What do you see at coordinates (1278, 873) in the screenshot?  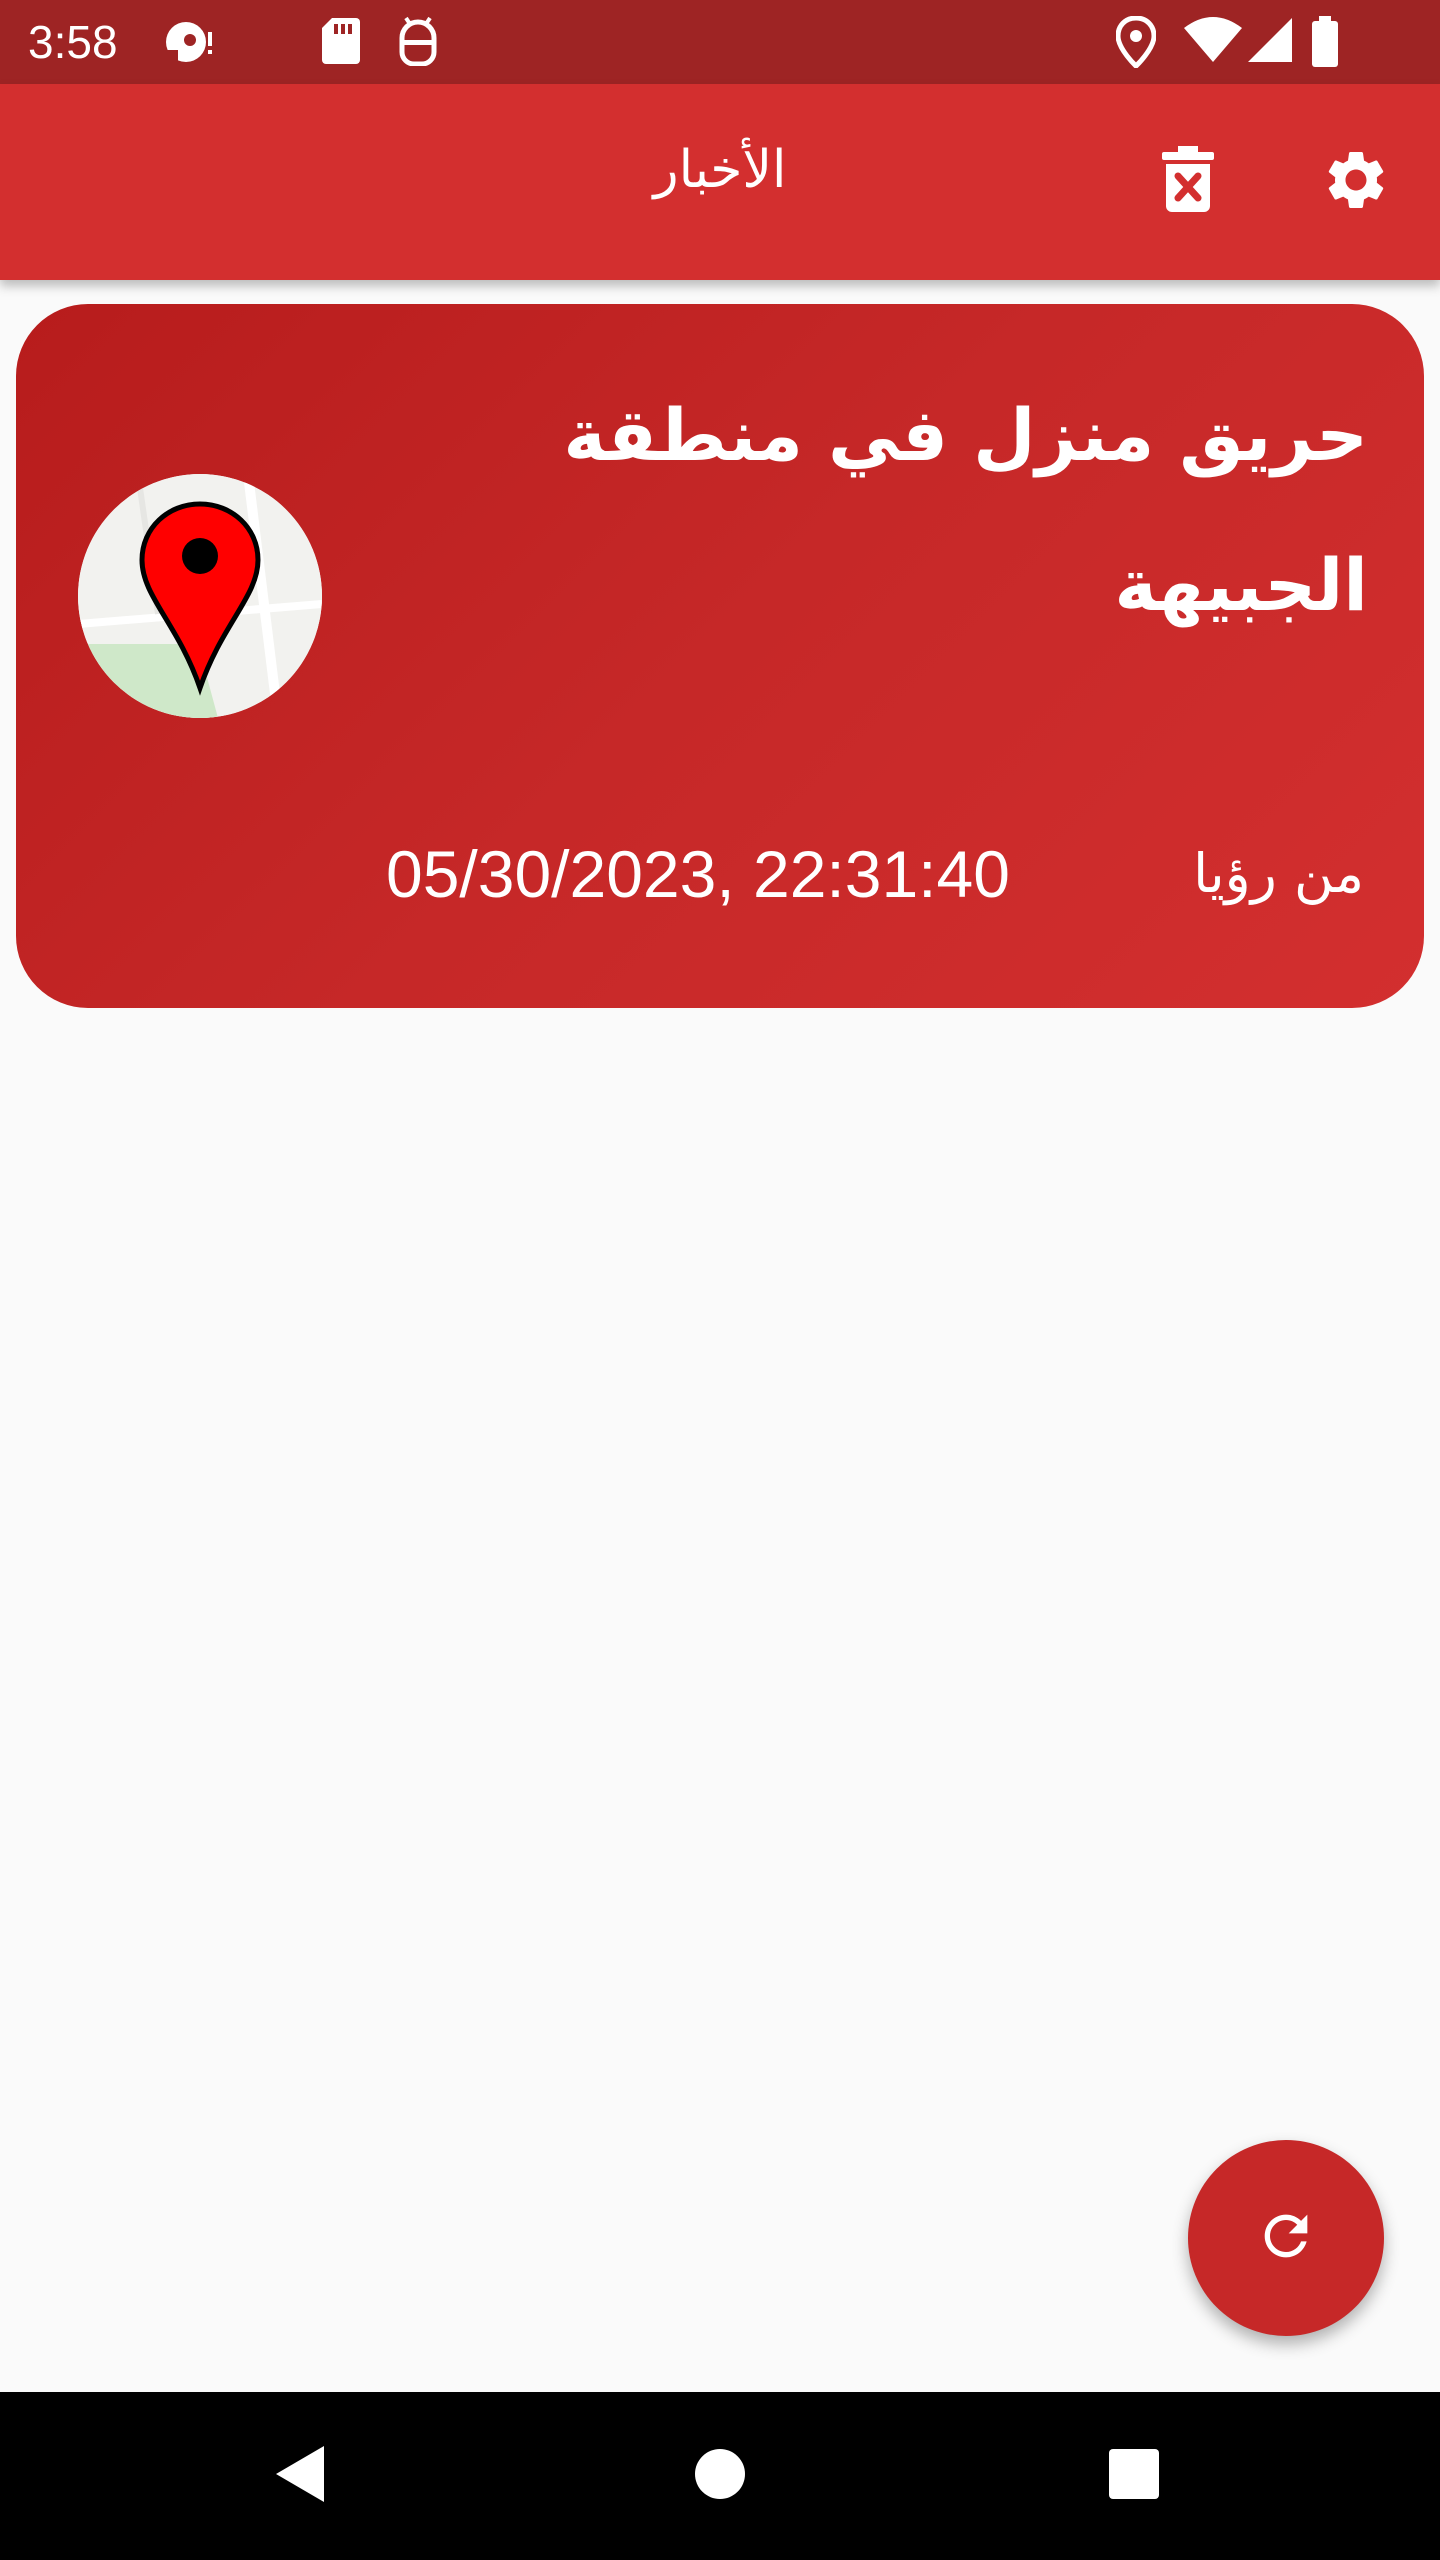 I see `news-source: من رؤيا` at bounding box center [1278, 873].